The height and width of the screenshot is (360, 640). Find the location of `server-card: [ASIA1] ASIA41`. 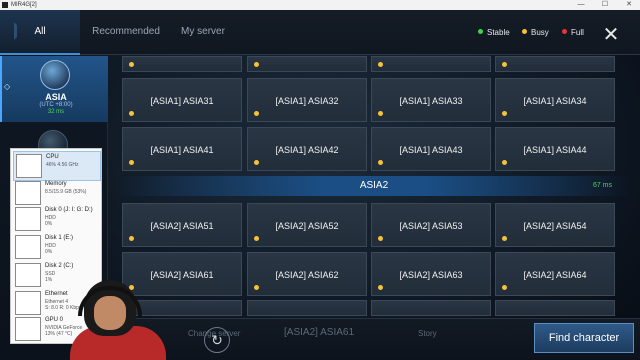

server-card: [ASIA1] ASIA41 is located at coordinates (182, 149).